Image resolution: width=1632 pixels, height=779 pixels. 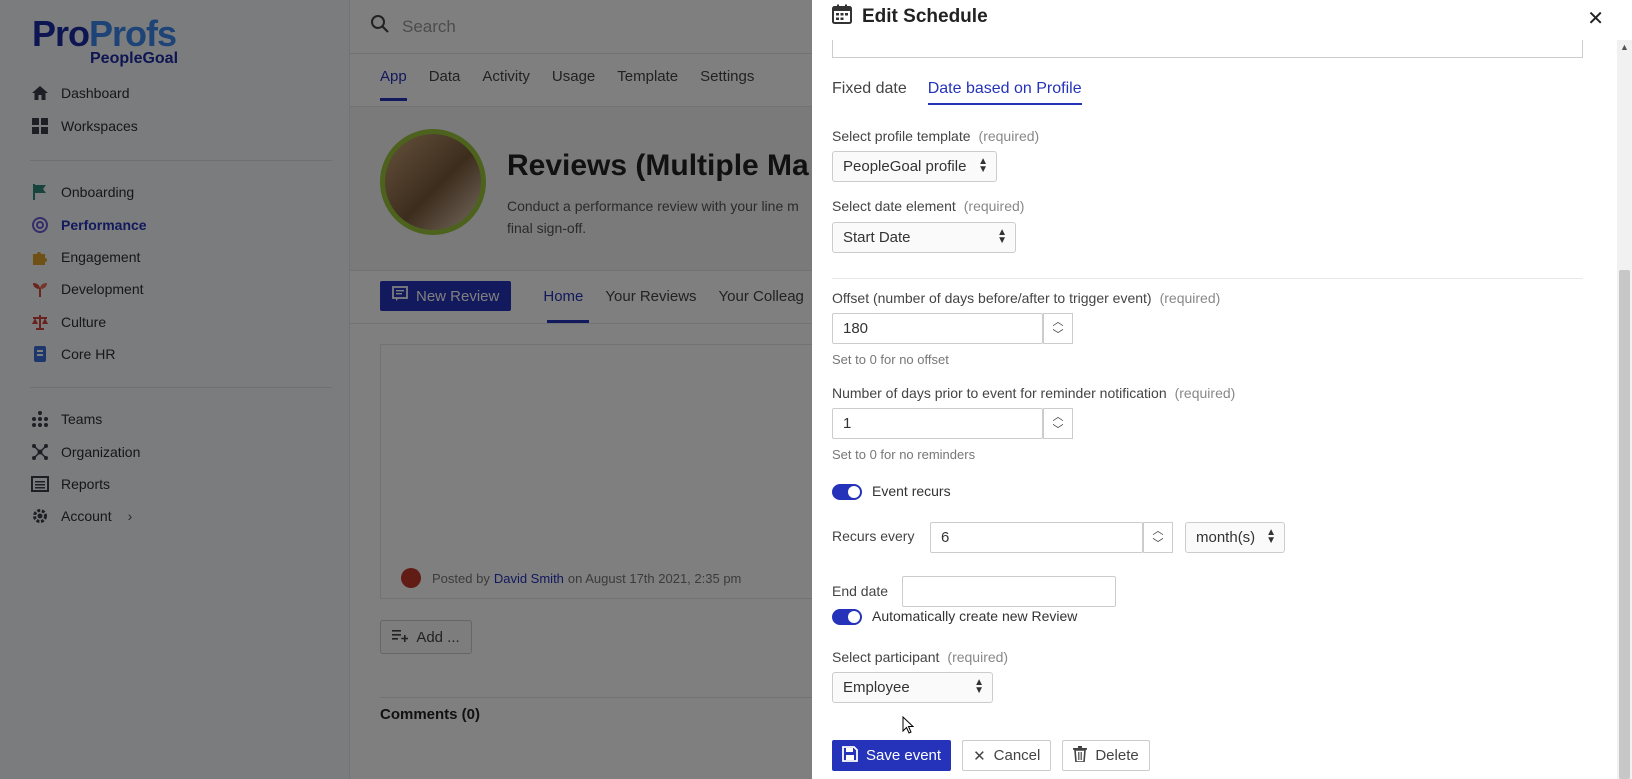 I want to click on tab-fixed-date: Fixed date, so click(x=869, y=92).